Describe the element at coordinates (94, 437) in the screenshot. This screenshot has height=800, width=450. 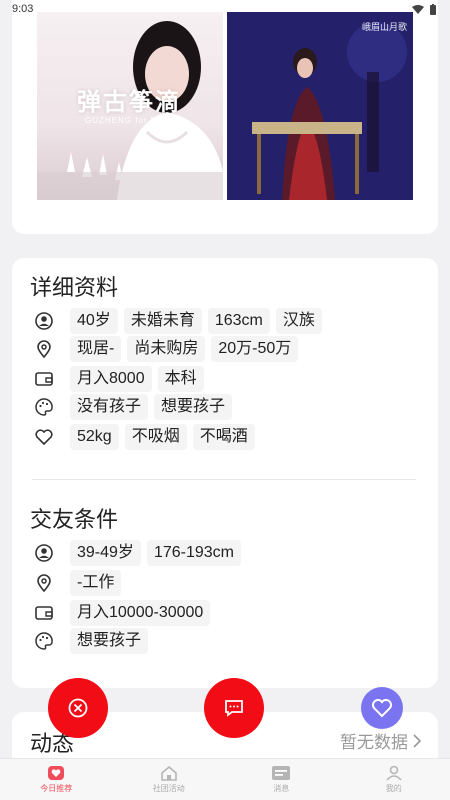
I see `profile-chip-weight: 52kg` at that location.